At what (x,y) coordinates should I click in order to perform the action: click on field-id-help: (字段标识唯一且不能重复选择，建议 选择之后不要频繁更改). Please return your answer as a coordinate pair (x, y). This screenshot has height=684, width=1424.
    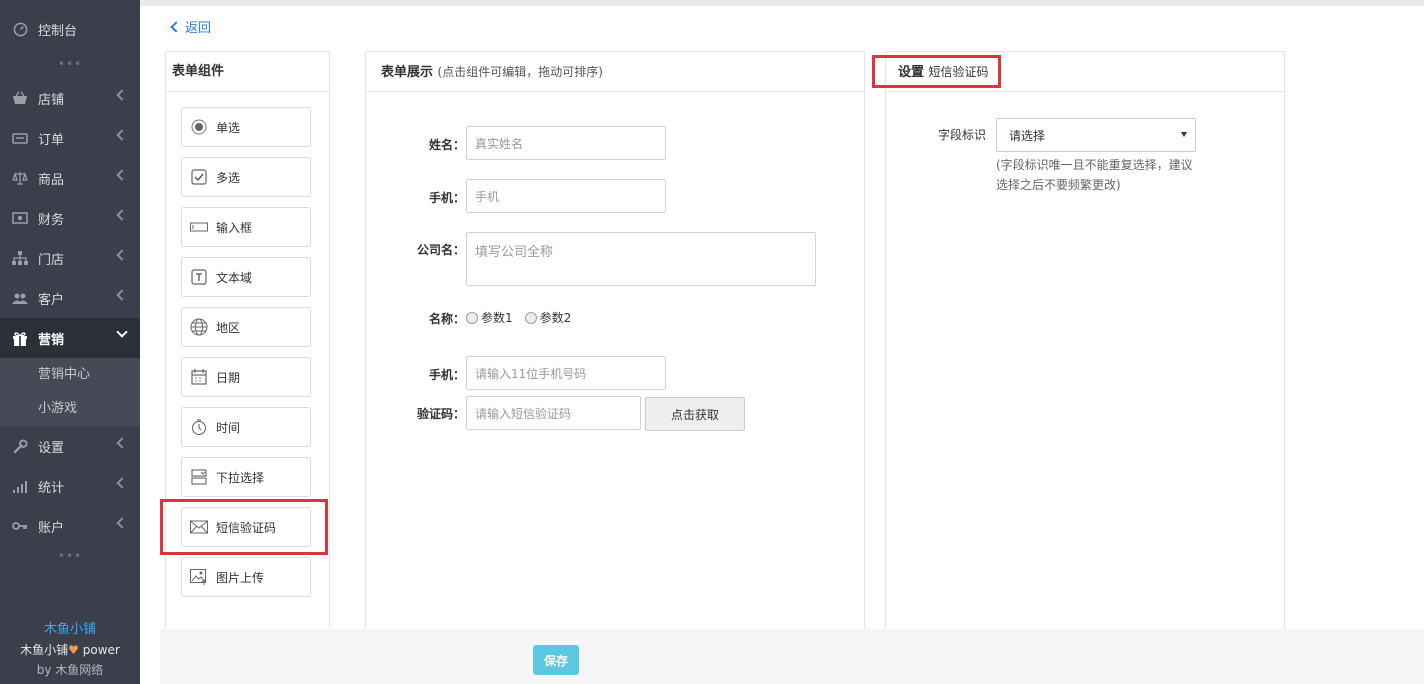
    Looking at the image, I should click on (1094, 175).